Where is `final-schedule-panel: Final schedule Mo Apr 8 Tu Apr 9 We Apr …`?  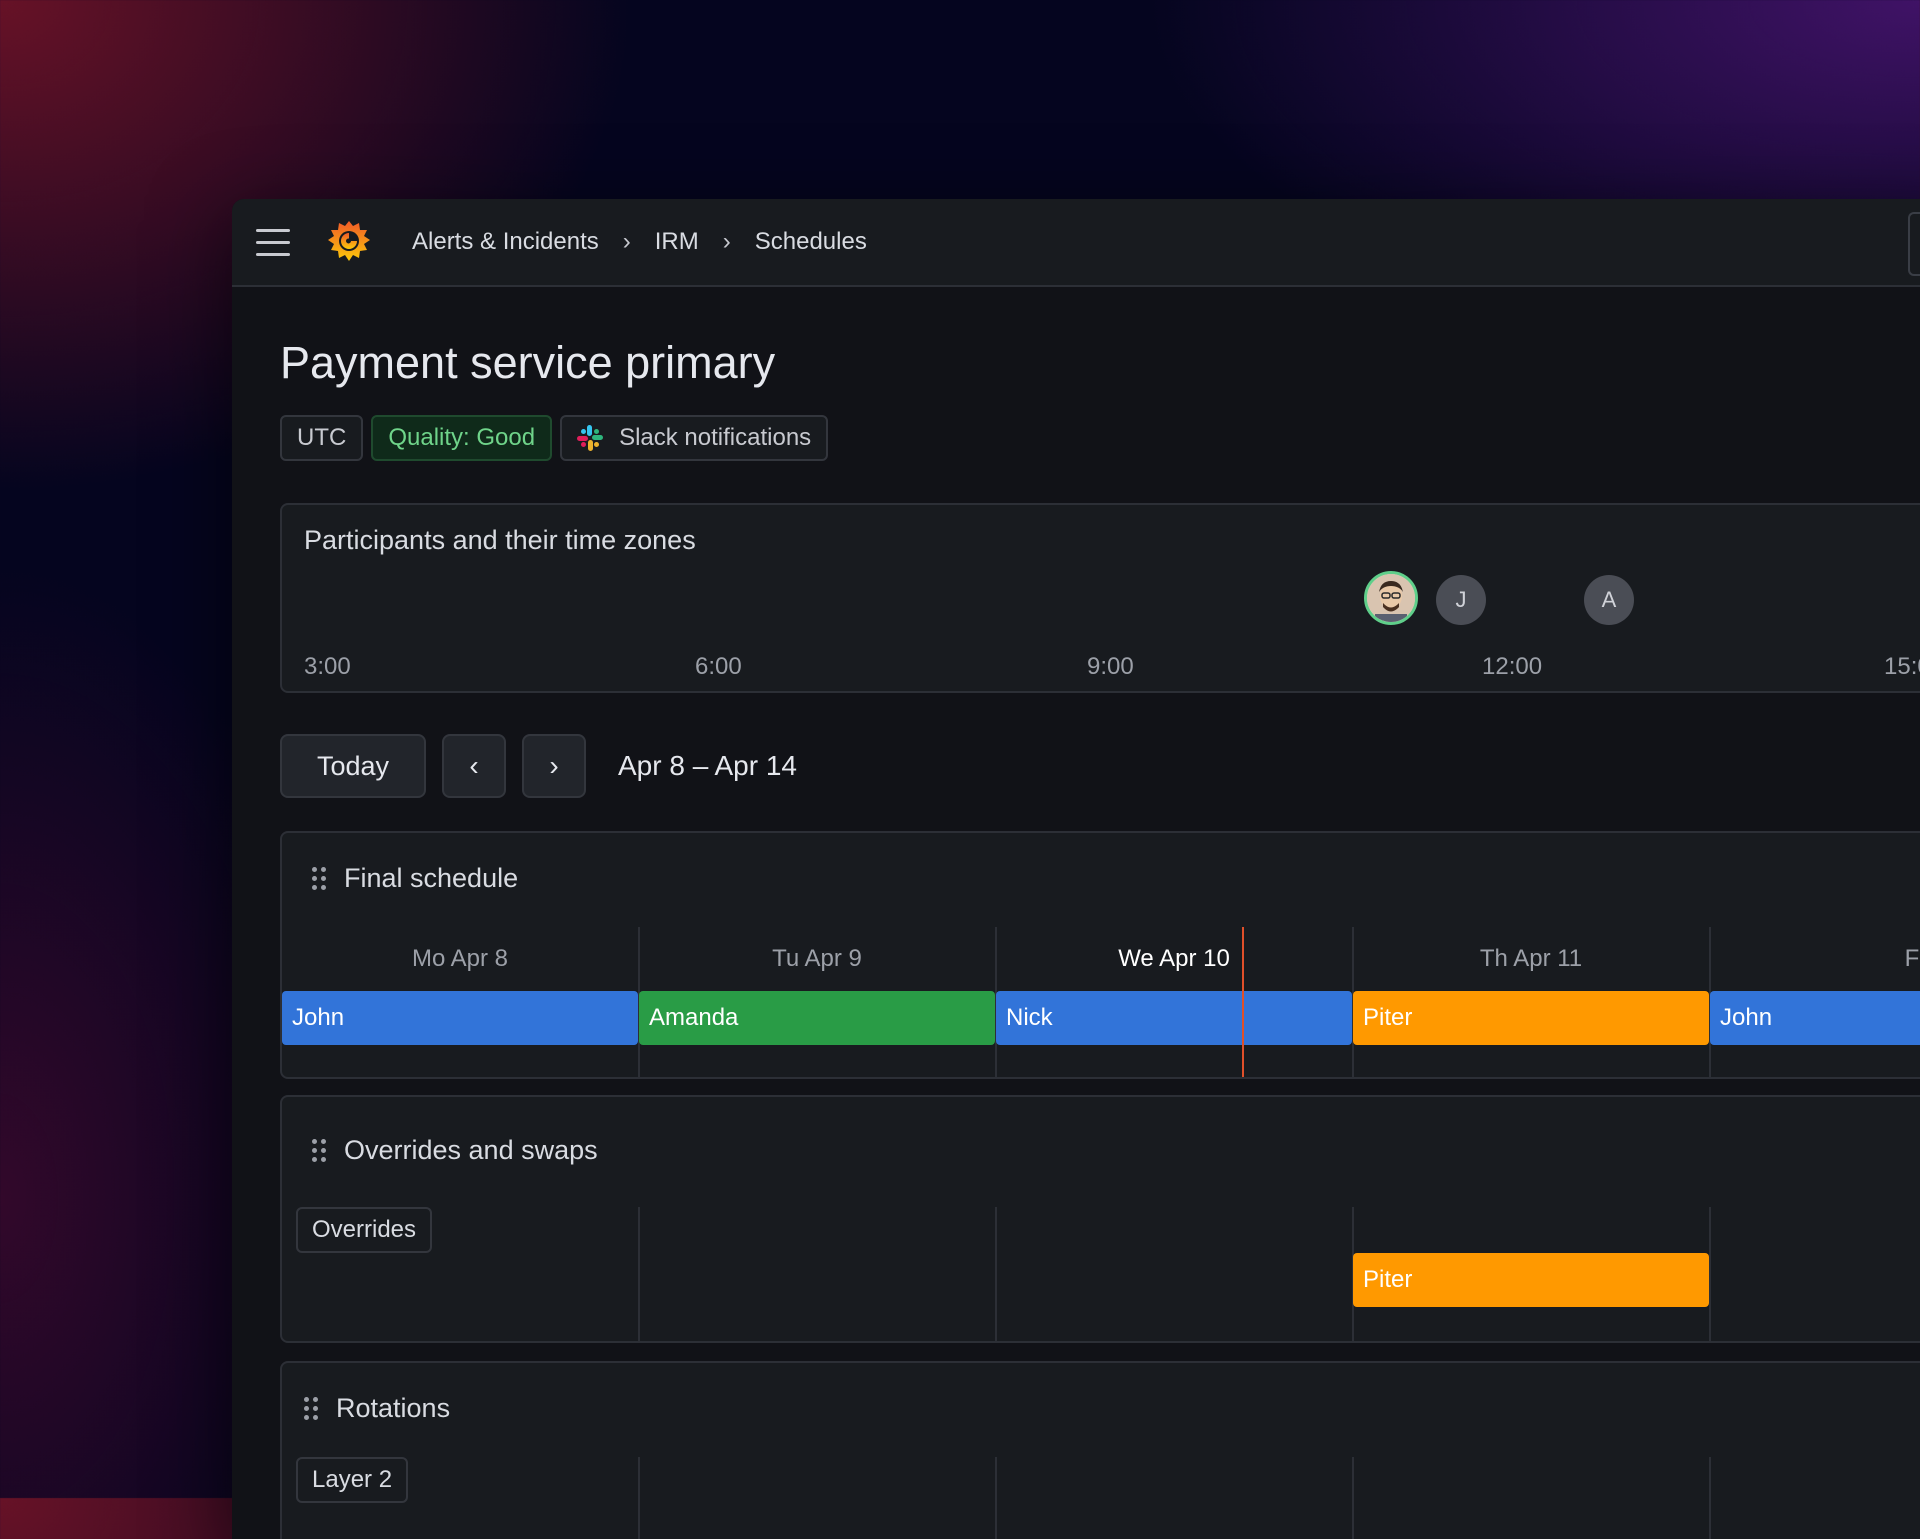
final-schedule-panel: Final schedule Mo Apr 8 Tu Apr 9 We Apr … is located at coordinates (1100, 955).